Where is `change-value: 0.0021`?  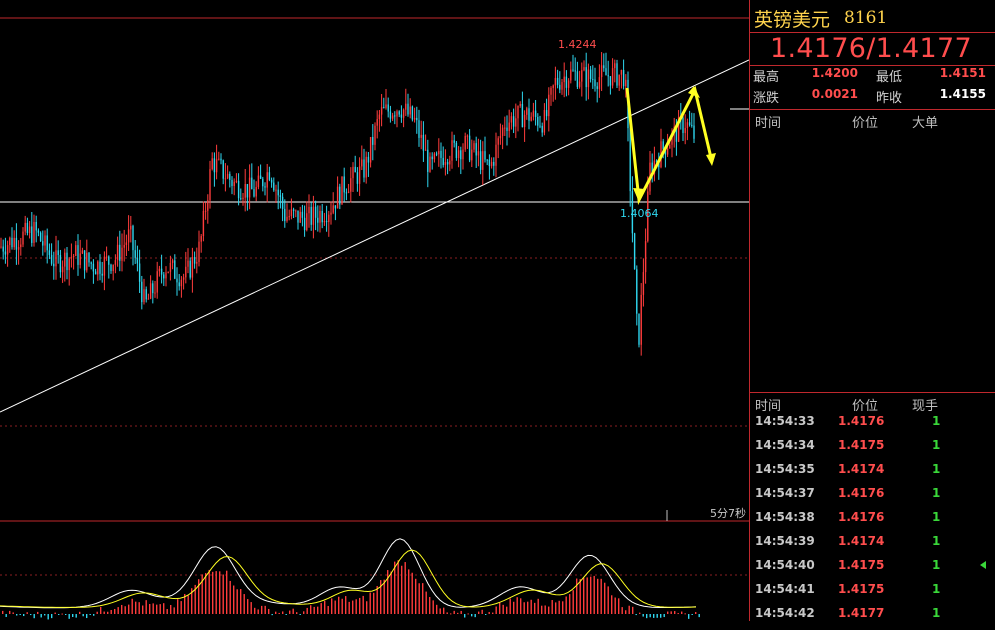 change-value: 0.0021 is located at coordinates (834, 94).